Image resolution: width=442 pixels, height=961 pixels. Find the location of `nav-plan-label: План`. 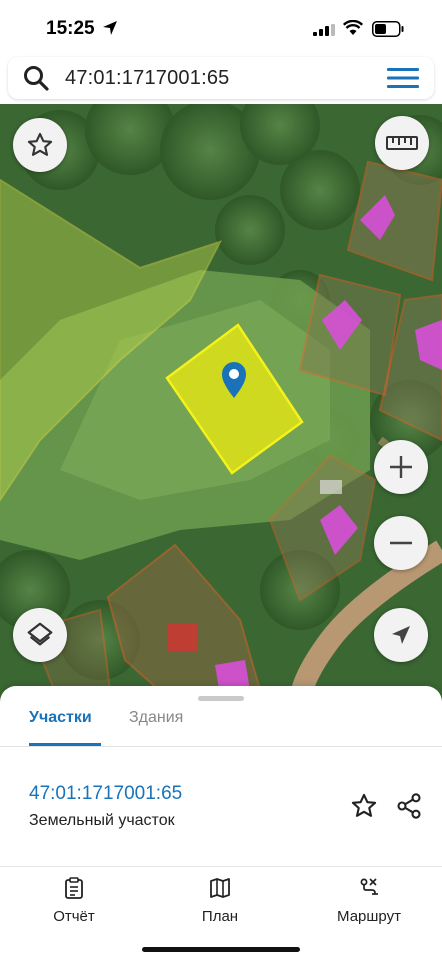

nav-plan-label: План is located at coordinates (220, 916).